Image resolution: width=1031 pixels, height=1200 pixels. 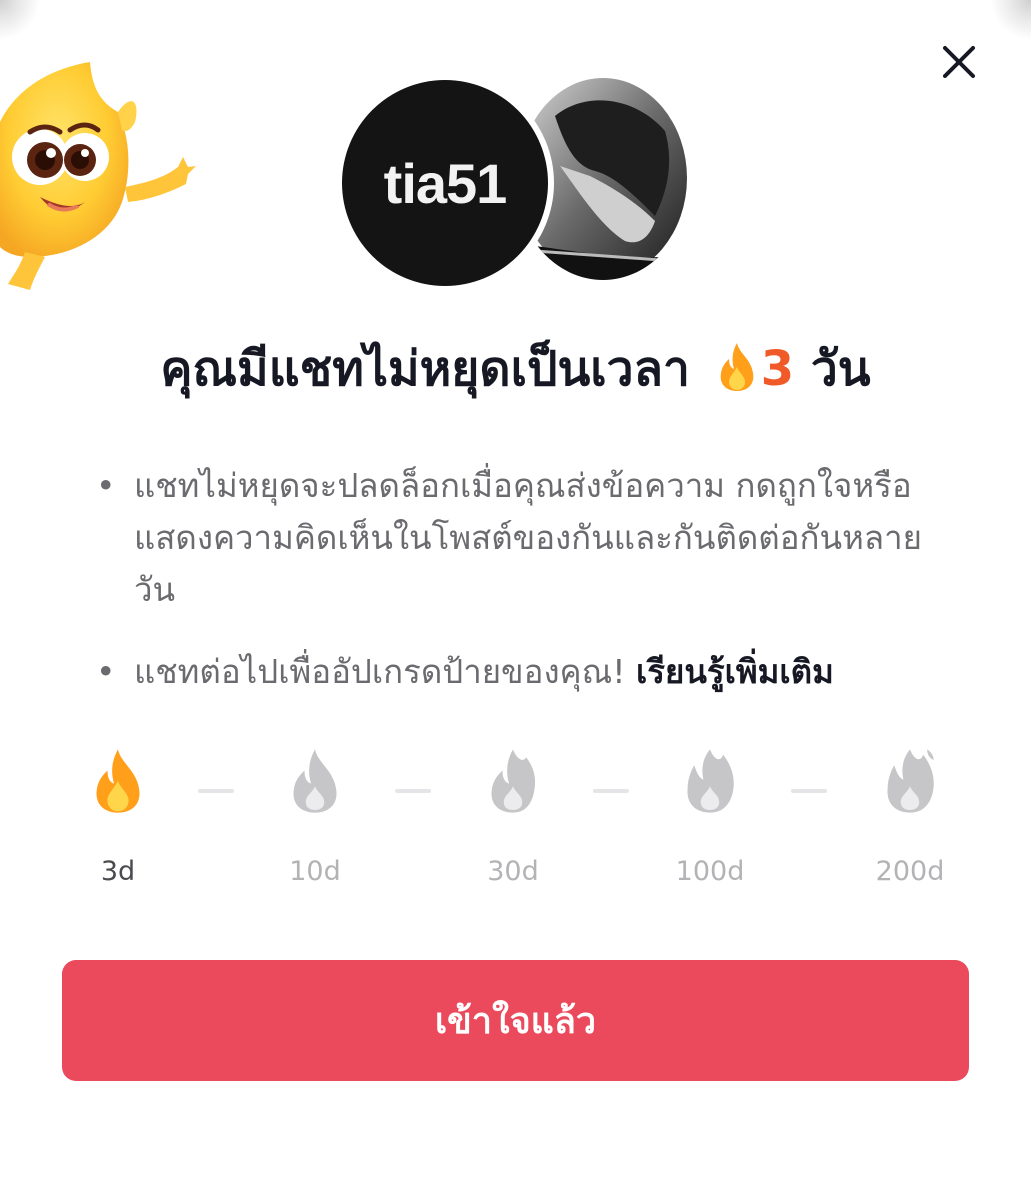 What do you see at coordinates (118, 871) in the screenshot?
I see `milestone-label: 3d` at bounding box center [118, 871].